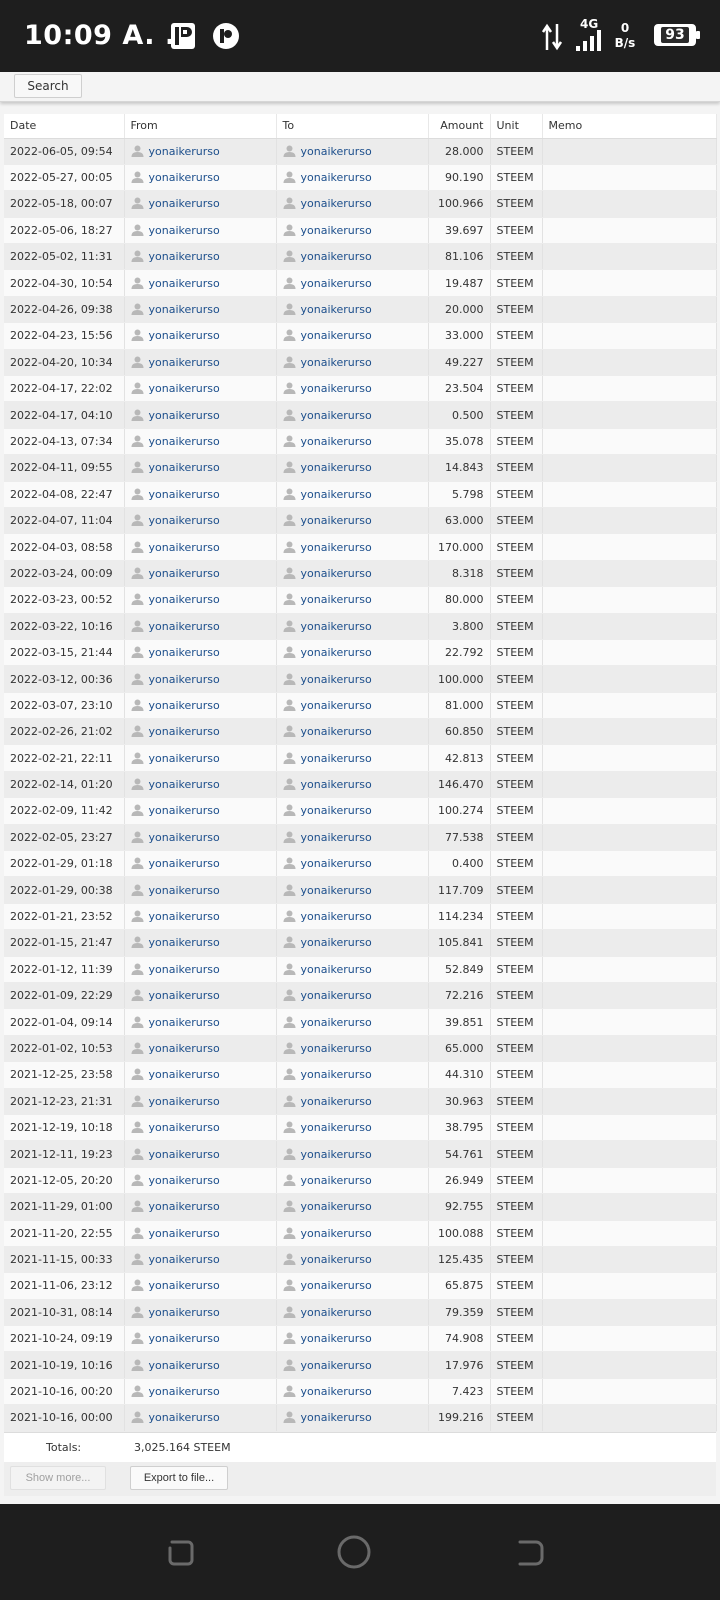 The image size is (720, 1600). What do you see at coordinates (530, 1552) in the screenshot?
I see `back-icon` at bounding box center [530, 1552].